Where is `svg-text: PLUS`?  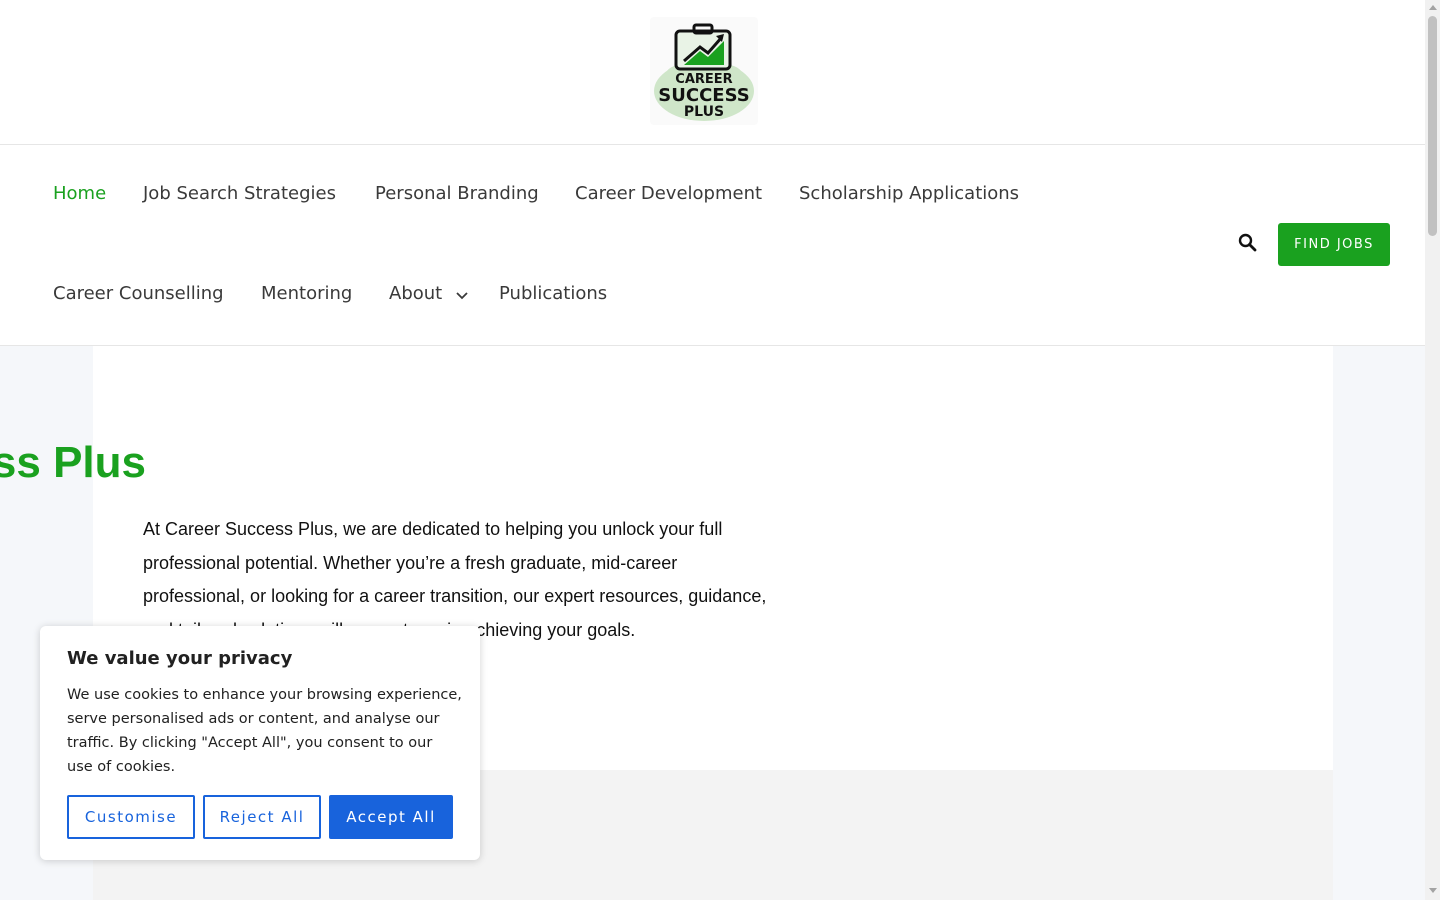 svg-text: PLUS is located at coordinates (704, 112).